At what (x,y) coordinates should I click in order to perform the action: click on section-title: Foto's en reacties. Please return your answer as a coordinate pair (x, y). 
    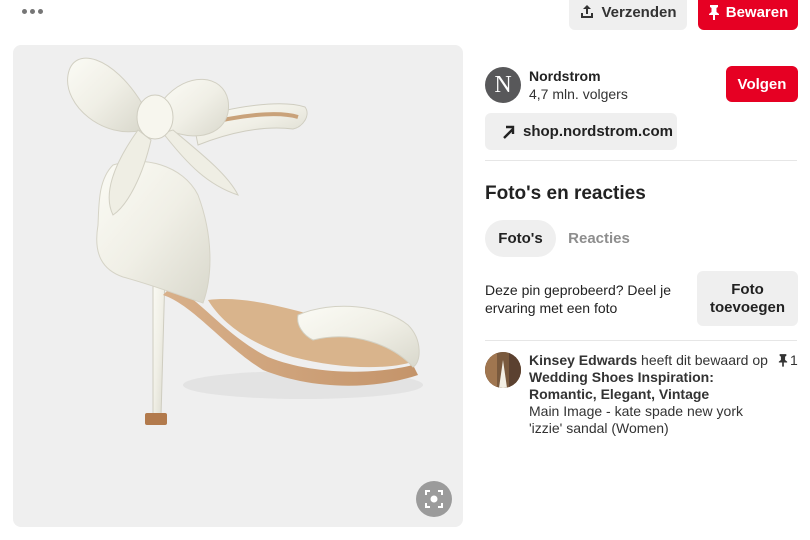
    Looking at the image, I should click on (565, 193).